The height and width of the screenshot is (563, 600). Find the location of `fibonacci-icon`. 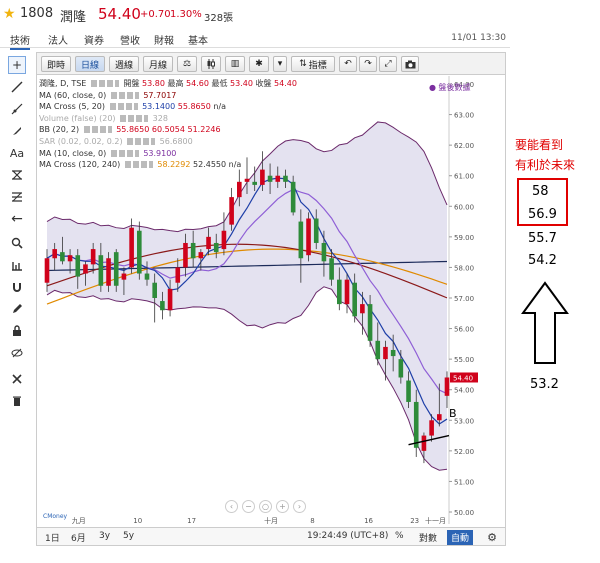

fibonacci-icon is located at coordinates (17, 197).